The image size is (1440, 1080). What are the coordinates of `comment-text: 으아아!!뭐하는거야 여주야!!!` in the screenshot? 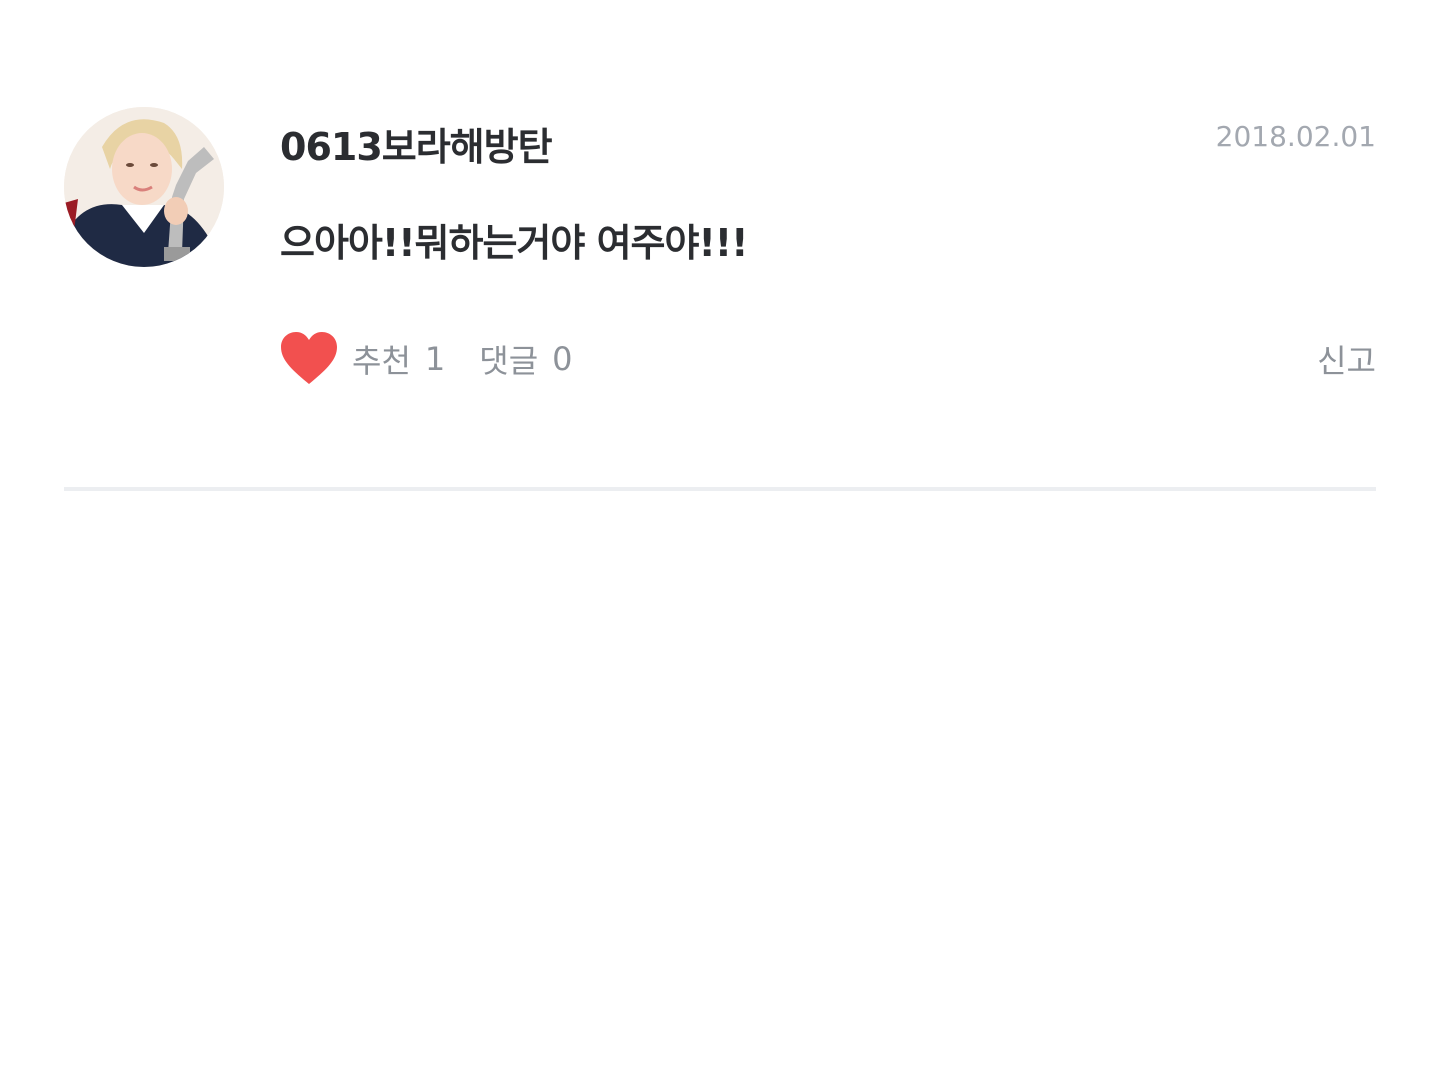 It's located at (514, 243).